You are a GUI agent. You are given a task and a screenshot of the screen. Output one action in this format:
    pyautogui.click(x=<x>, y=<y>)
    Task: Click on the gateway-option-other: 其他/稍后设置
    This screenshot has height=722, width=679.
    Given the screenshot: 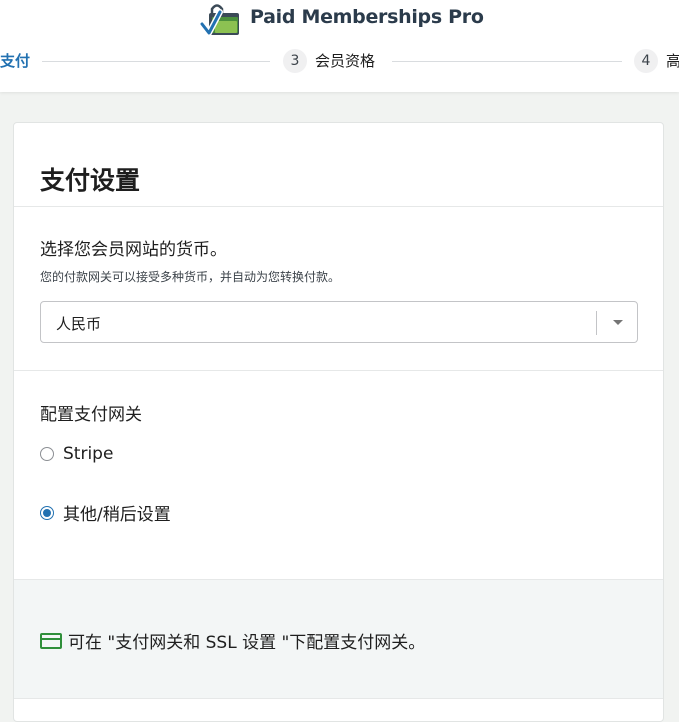 What is the action you would take?
    pyautogui.click(x=105, y=512)
    